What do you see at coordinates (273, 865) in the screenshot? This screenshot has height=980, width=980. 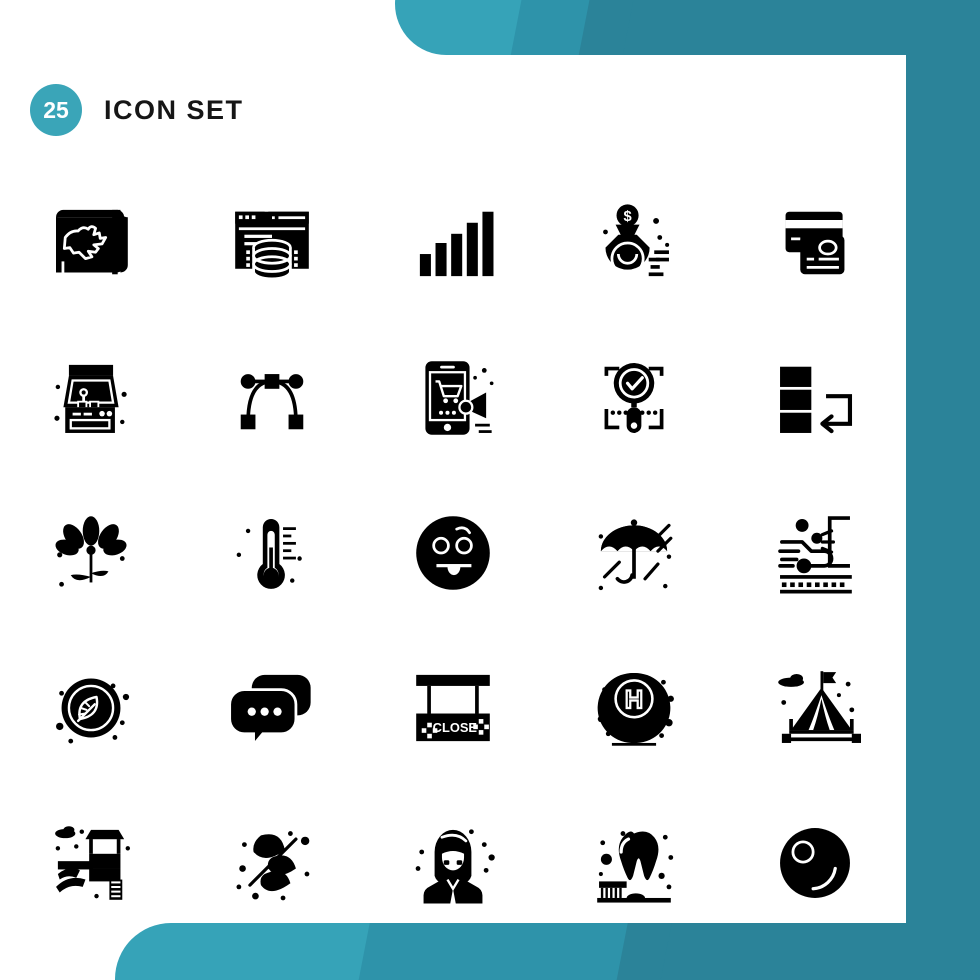 I see `autumn-leaves-icon` at bounding box center [273, 865].